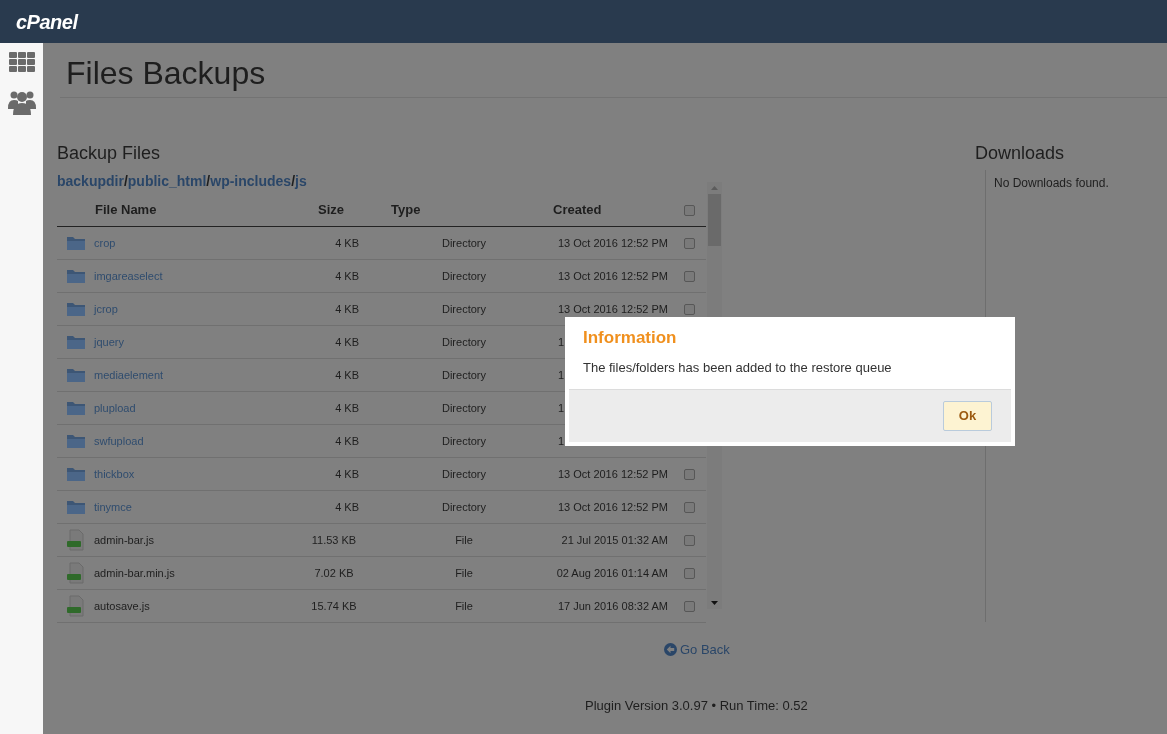  I want to click on size-cell-text: 11.53 KB, so click(334, 540).